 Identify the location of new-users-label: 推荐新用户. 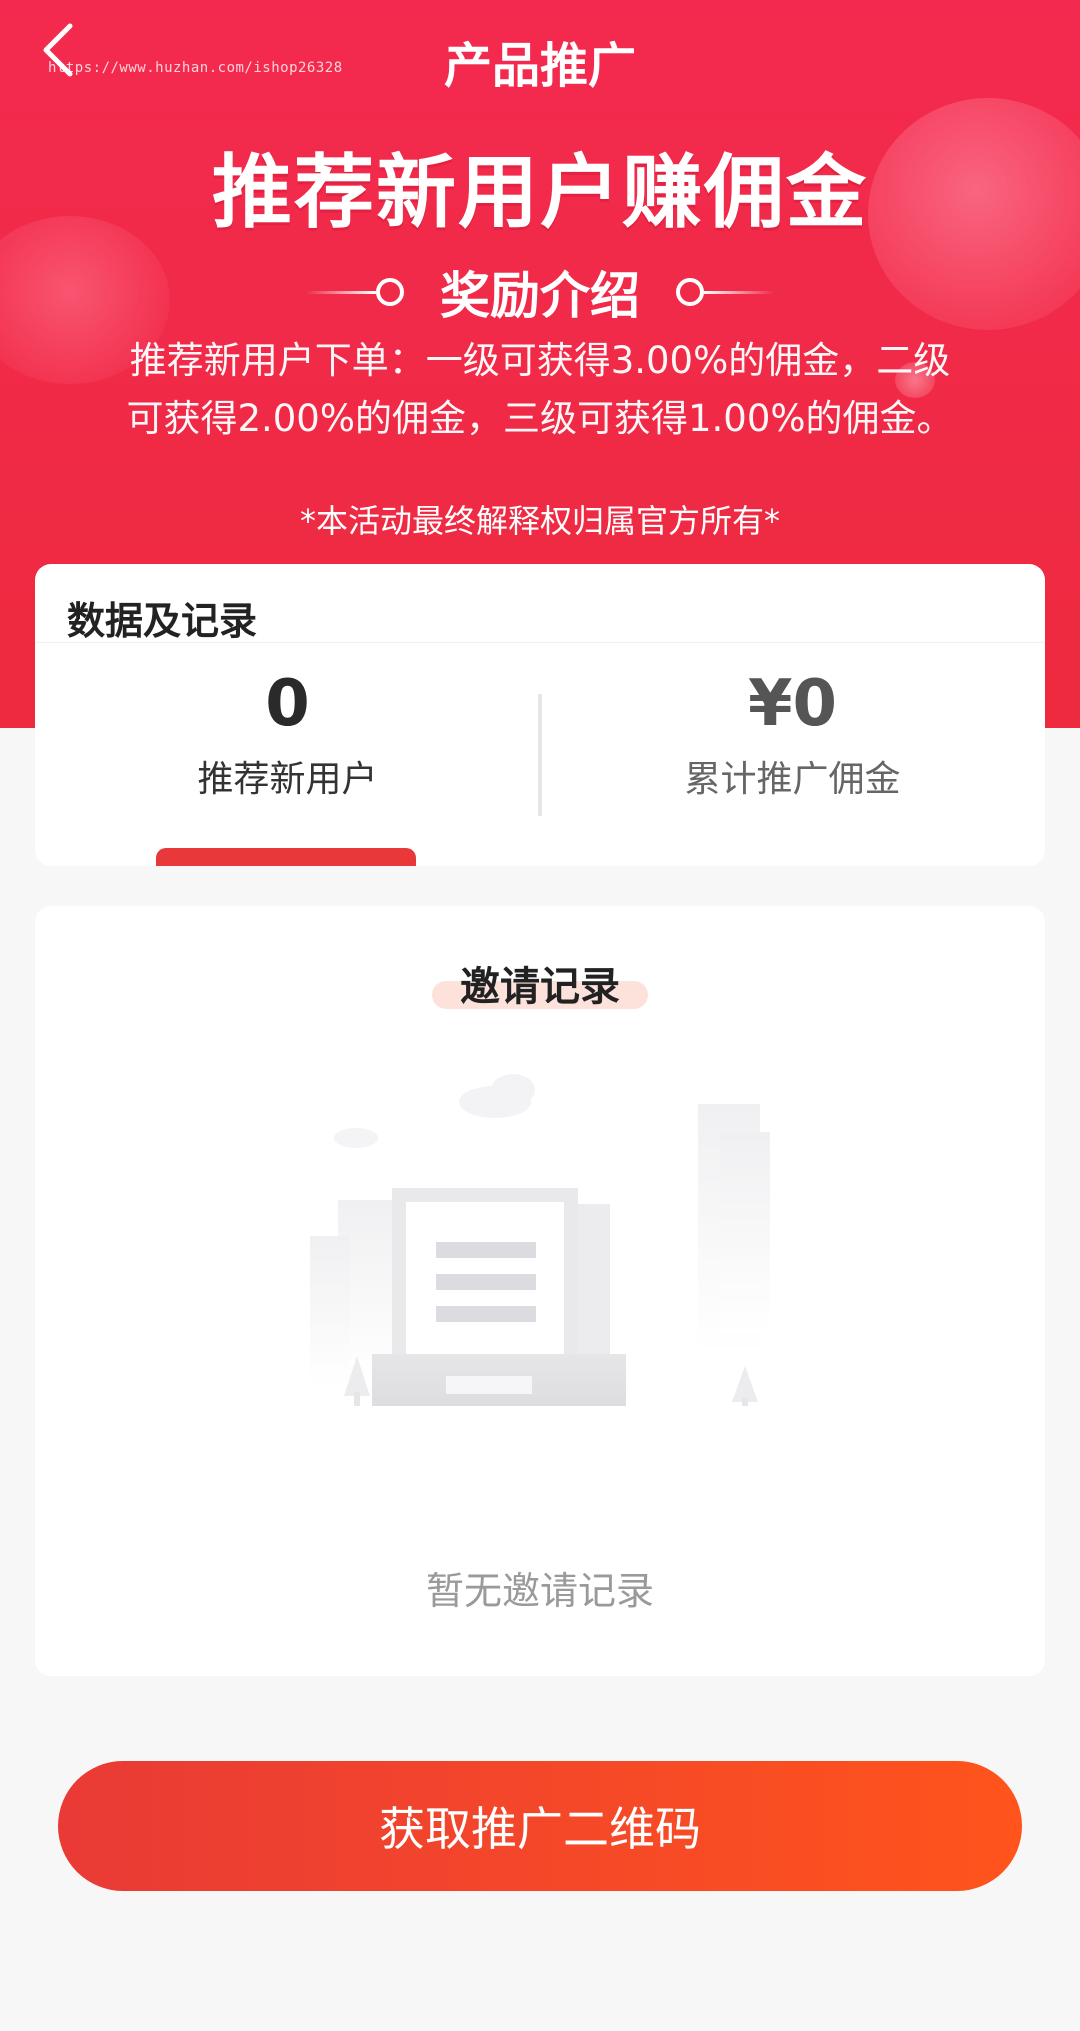
(287, 779).